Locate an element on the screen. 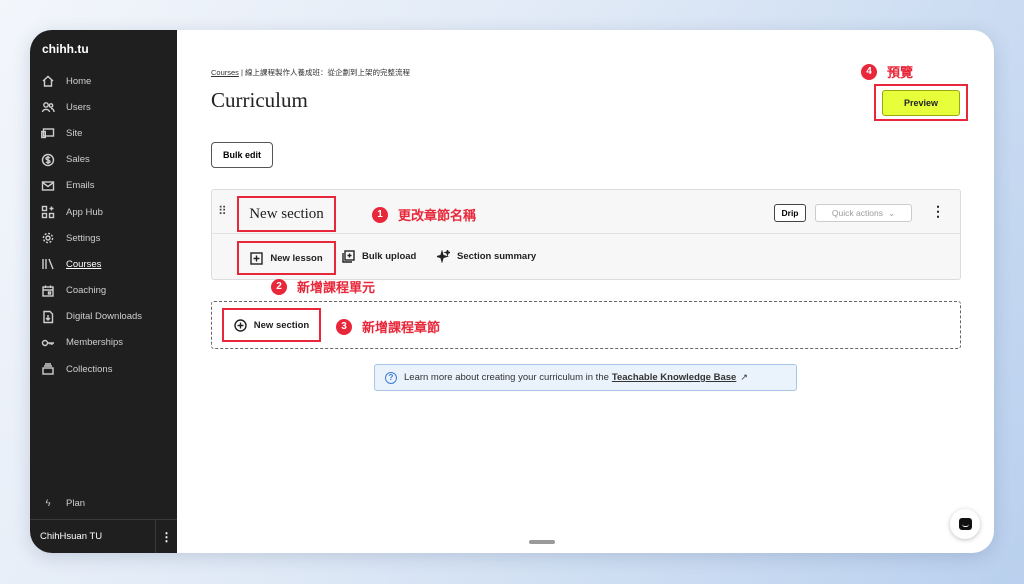 The height and width of the screenshot is (584, 1024). drag-handle-icon: ⠿ is located at coordinates (222, 211).